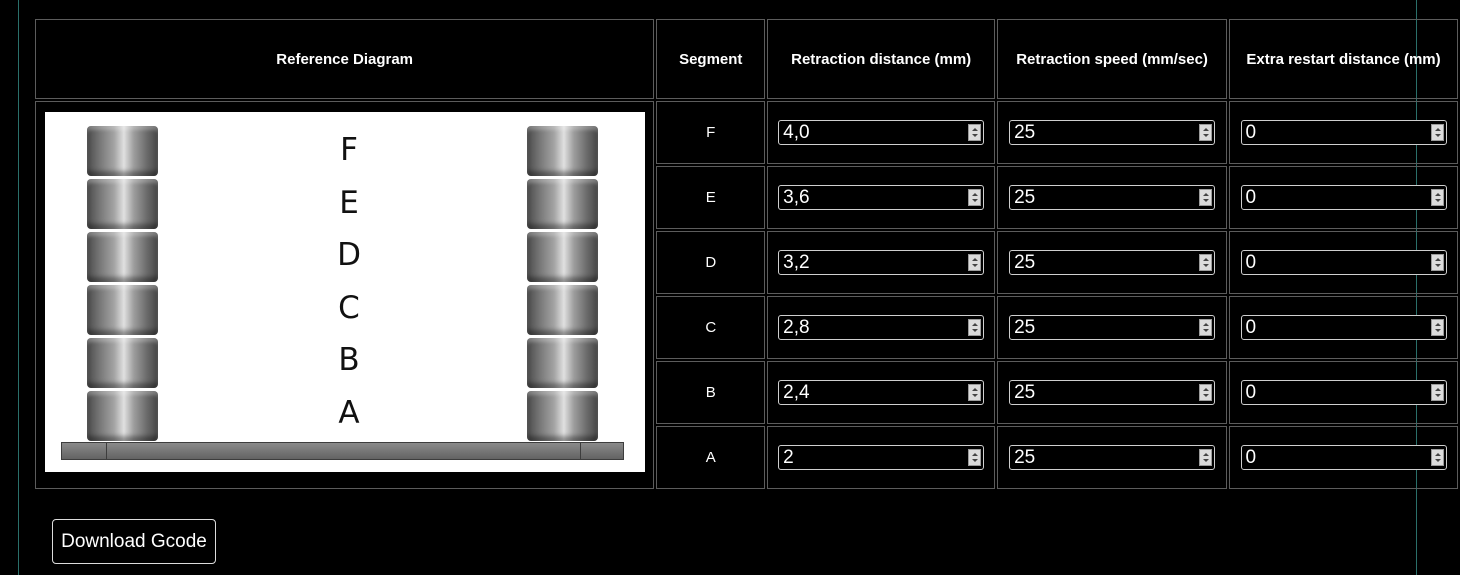  What do you see at coordinates (796, 327) in the screenshot?
I see `retraction-distance-input-value: 2,8` at bounding box center [796, 327].